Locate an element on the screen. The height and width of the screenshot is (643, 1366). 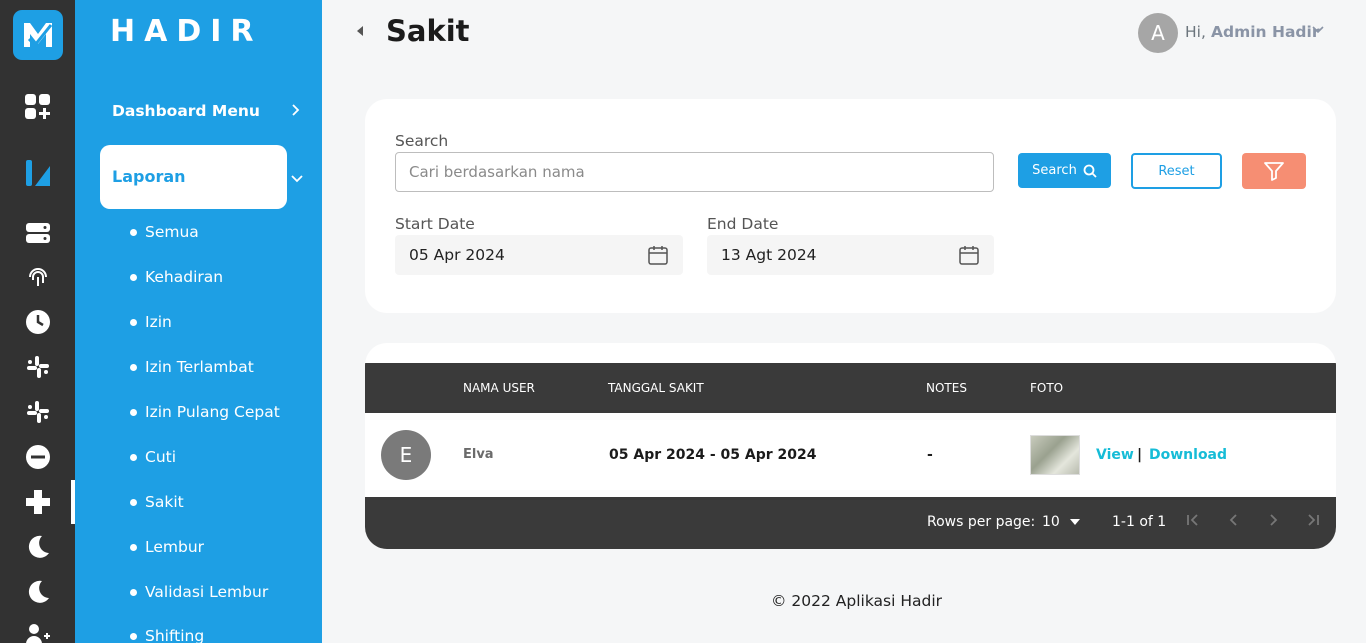
start-date-field: 05 Apr 2024 is located at coordinates (539, 255).